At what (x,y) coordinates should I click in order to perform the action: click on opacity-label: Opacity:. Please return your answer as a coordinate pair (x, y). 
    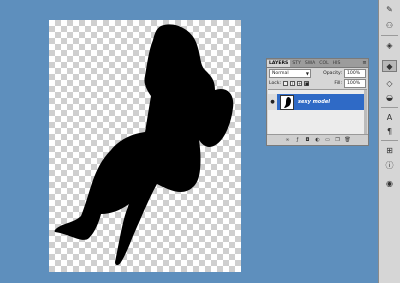
    Looking at the image, I should click on (332, 73).